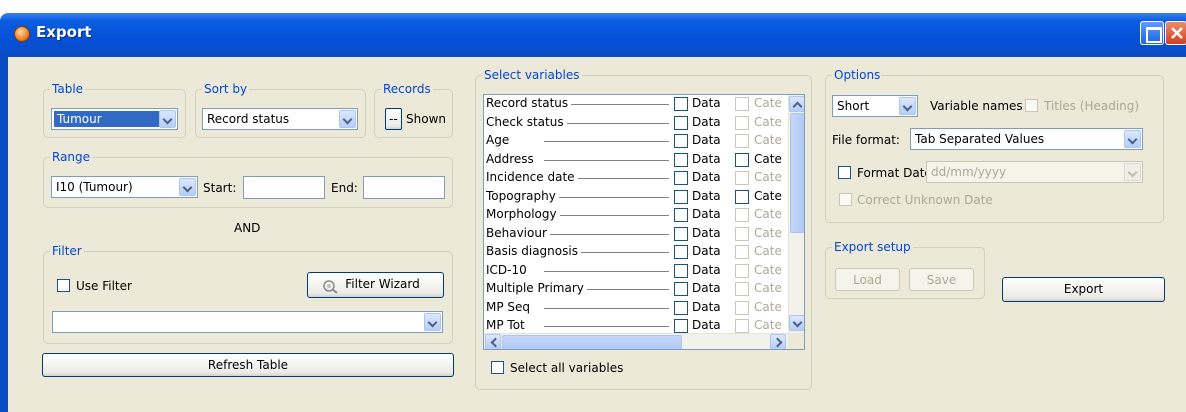 The height and width of the screenshot is (412, 1186). Describe the element at coordinates (867, 279) in the screenshot. I see `load-button: Load` at that location.